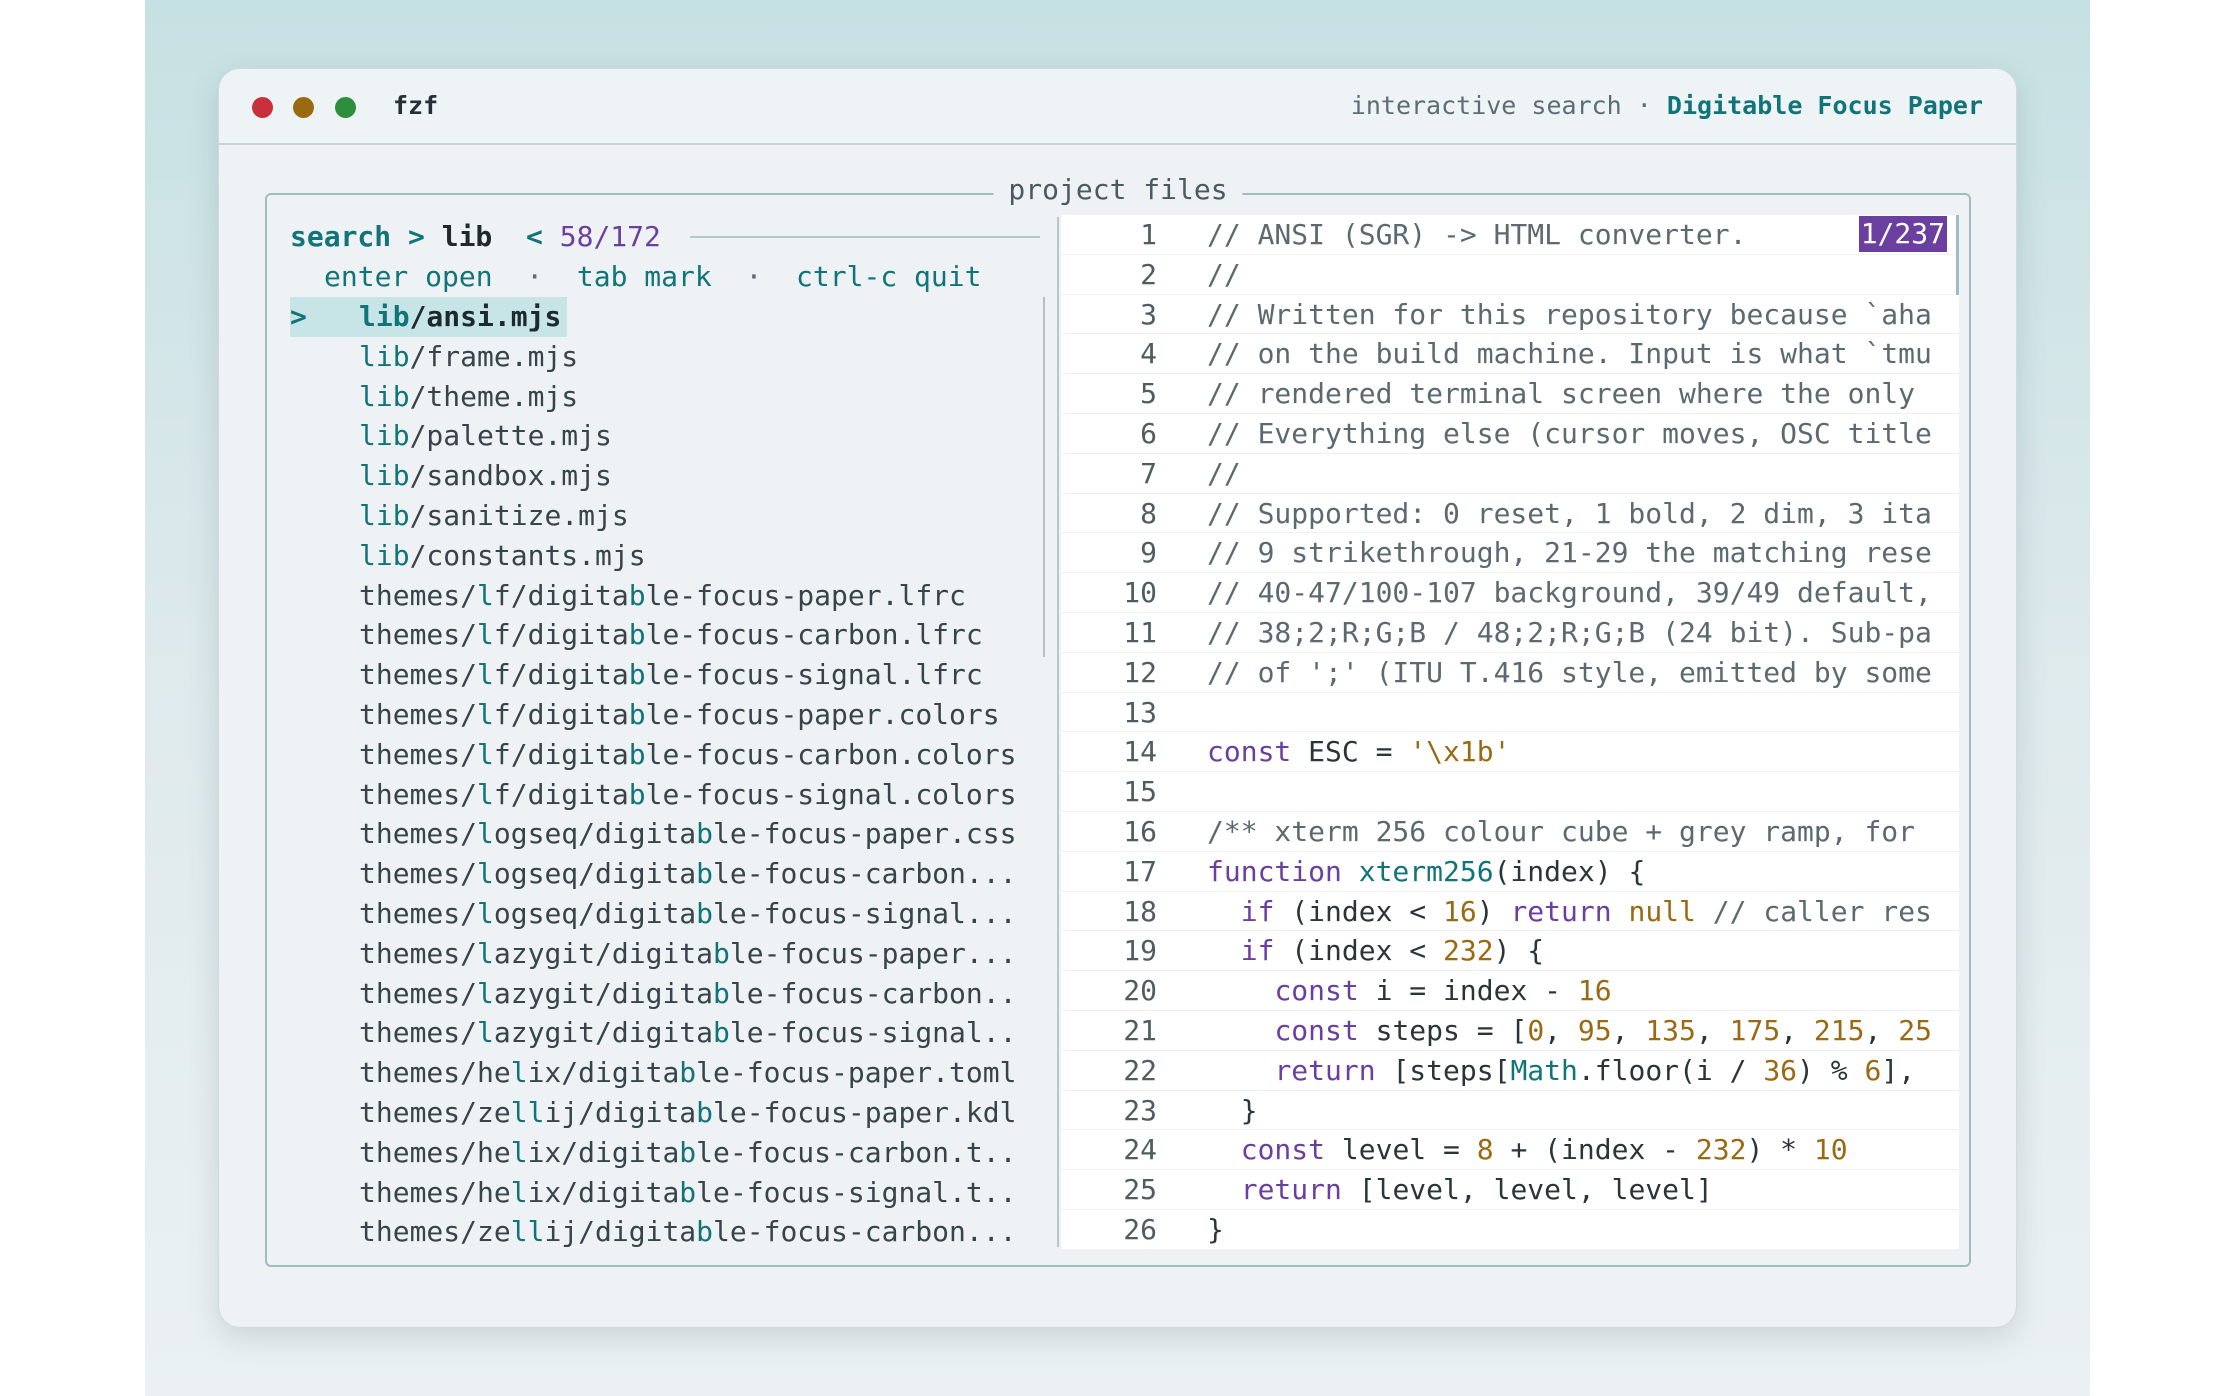 The height and width of the screenshot is (1396, 2234). What do you see at coordinates (1140, 752) in the screenshot?
I see `line-number: 14` at bounding box center [1140, 752].